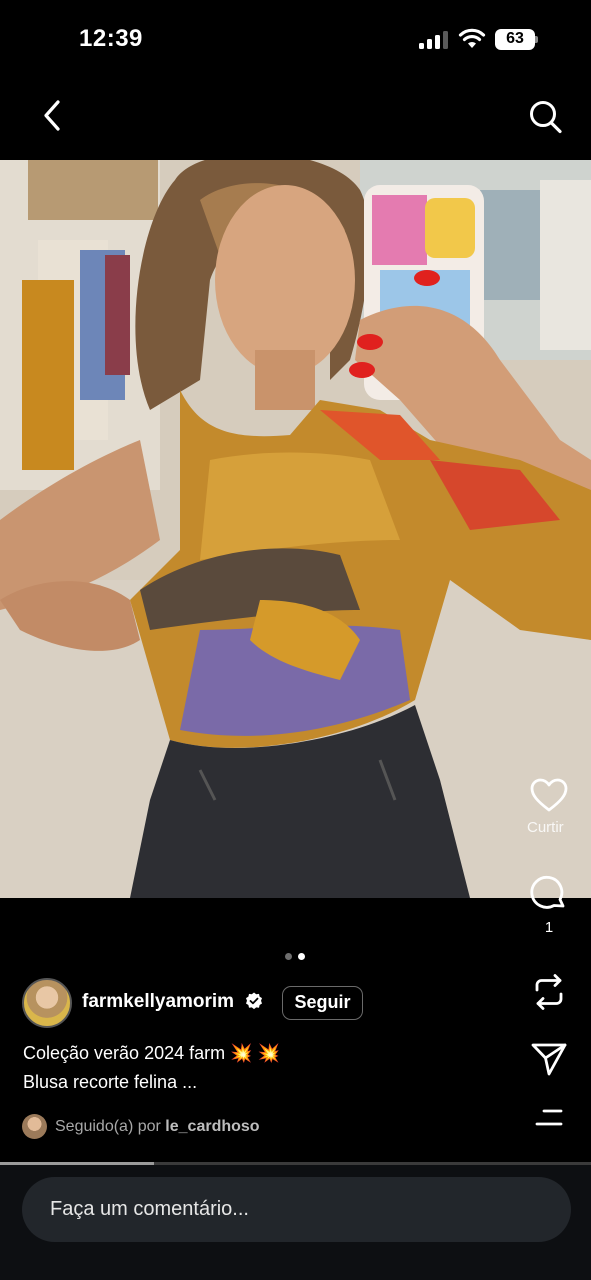 This screenshot has width=591, height=1280. What do you see at coordinates (288, 956) in the screenshot?
I see `carousel-dot` at bounding box center [288, 956].